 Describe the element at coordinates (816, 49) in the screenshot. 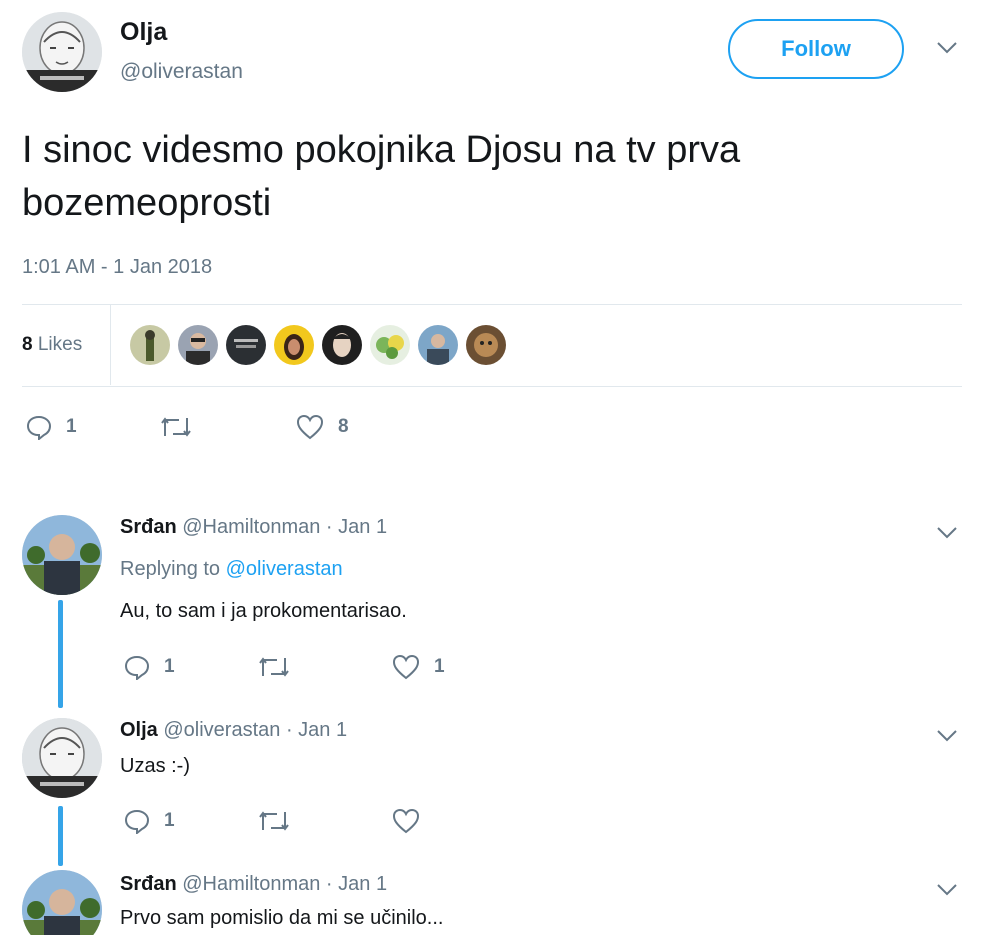

I see `follow-button: Follow` at that location.